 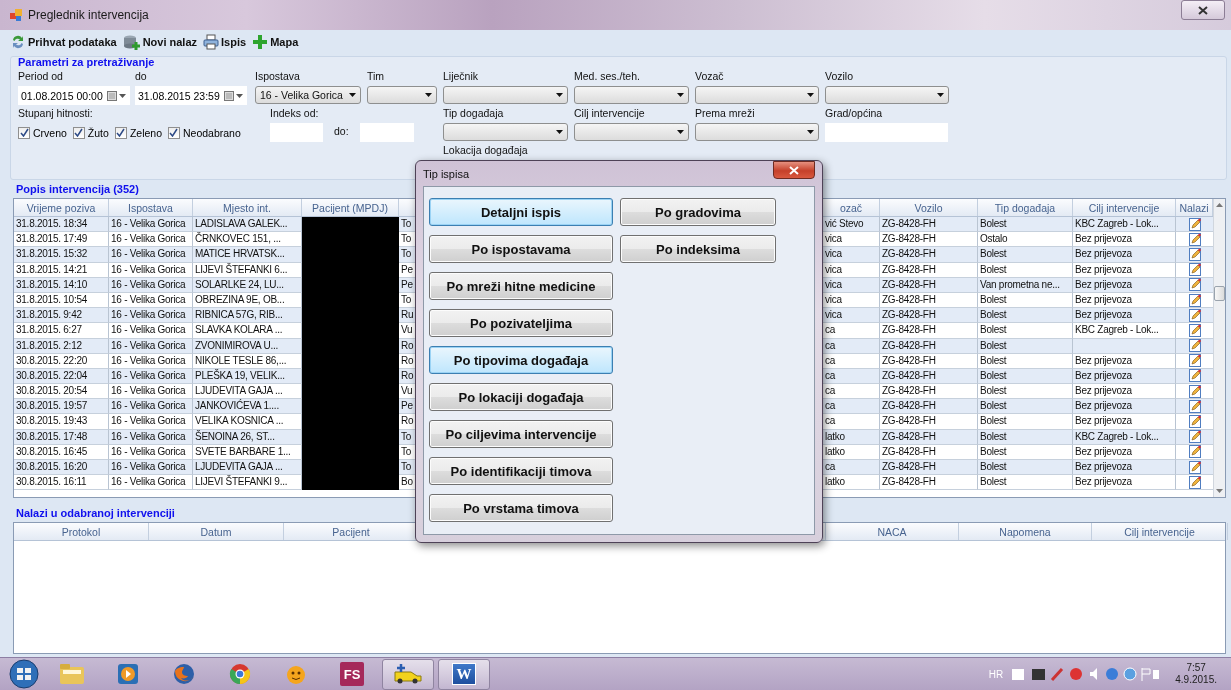 I want to click on checkmark-icon, so click(x=24, y=132).